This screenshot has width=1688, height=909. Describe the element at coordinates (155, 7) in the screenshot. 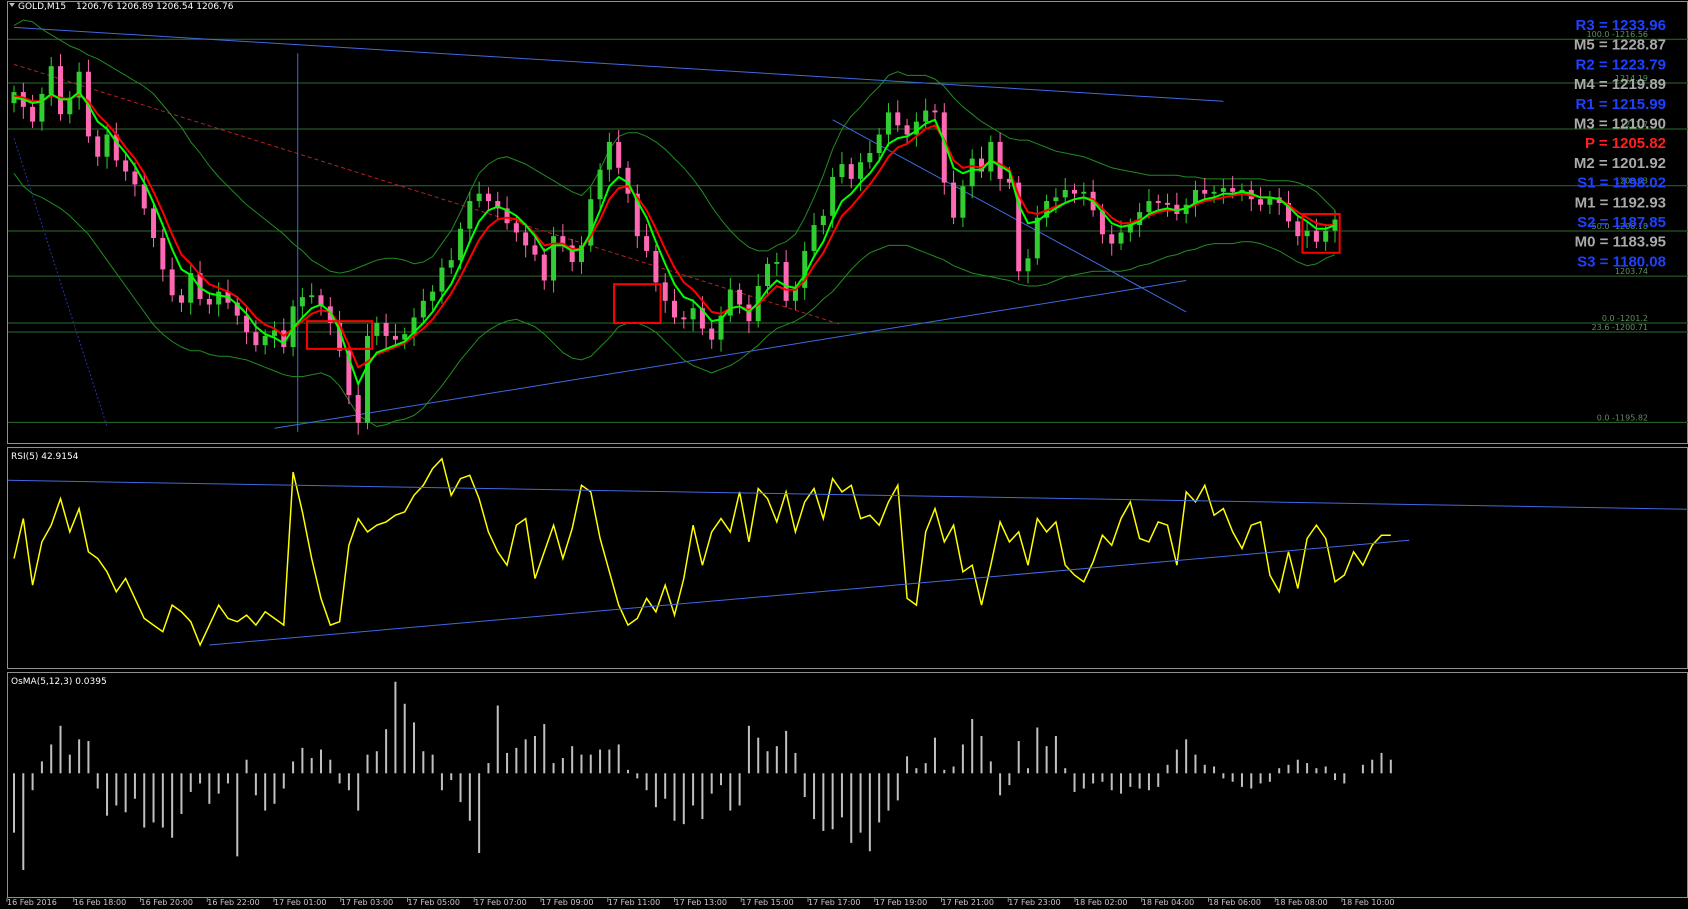

I see `chart-ohlc: 1206.76 1206.89 1206.54 1206.76` at that location.